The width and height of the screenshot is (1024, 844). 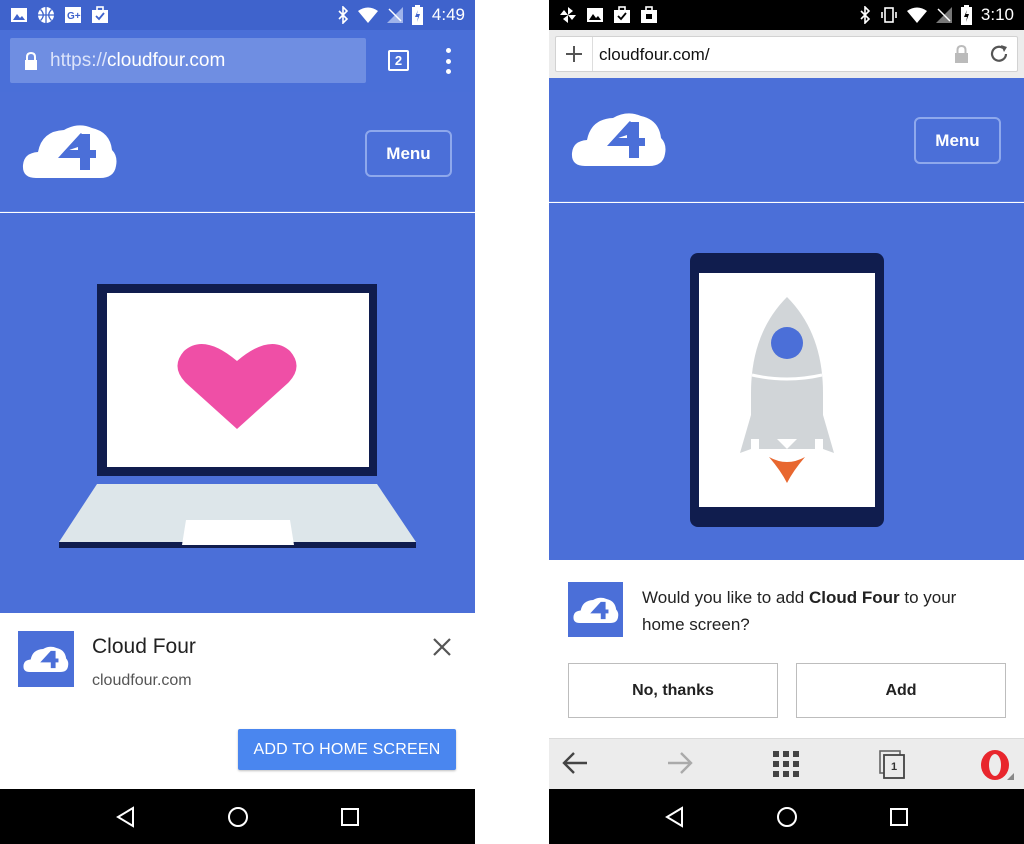 What do you see at coordinates (901, 690) in the screenshot?
I see `add-button: Add` at bounding box center [901, 690].